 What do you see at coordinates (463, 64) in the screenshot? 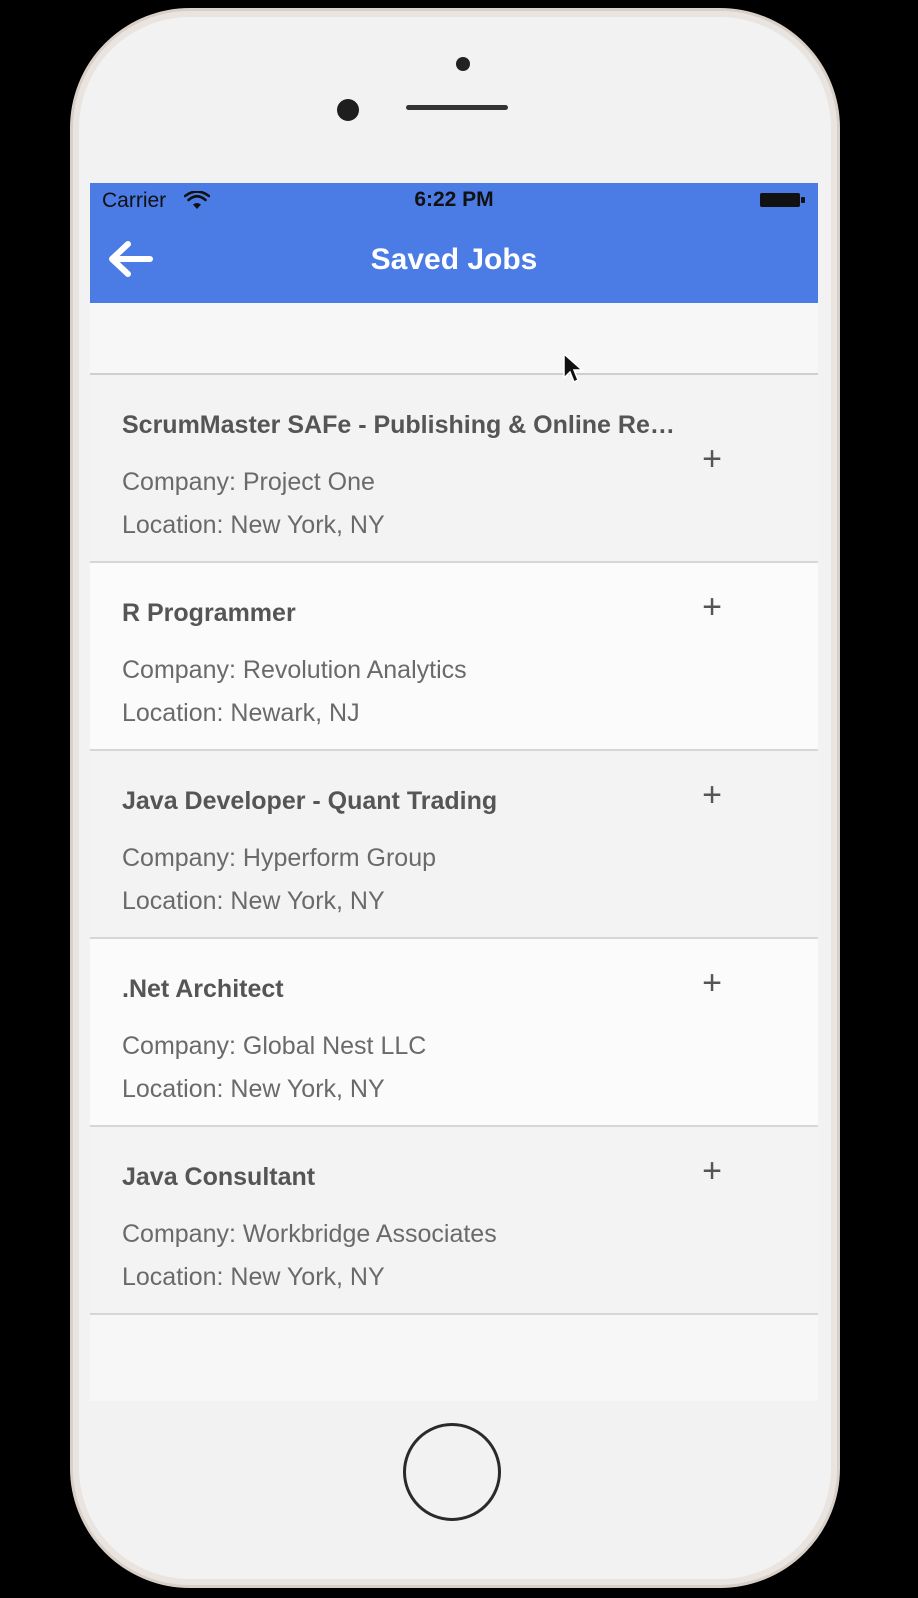
I see `proximity-sensor` at bounding box center [463, 64].